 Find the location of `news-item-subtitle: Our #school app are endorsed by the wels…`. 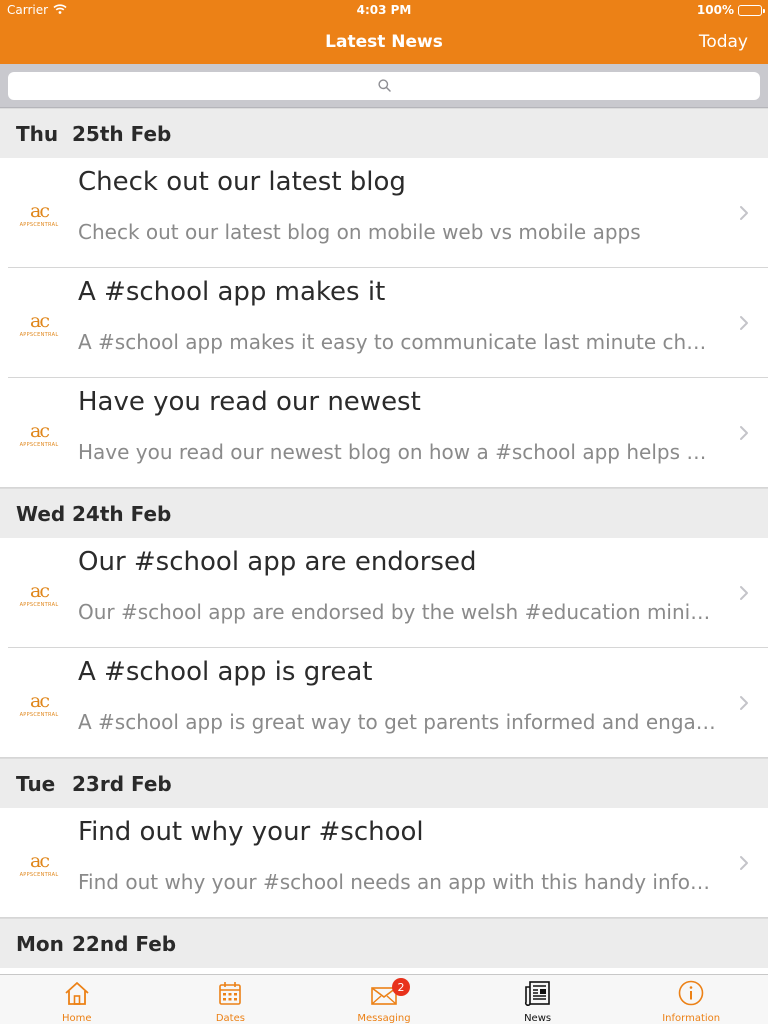

news-item-subtitle: Our #school app are endorsed by the wels… is located at coordinates (398, 612).